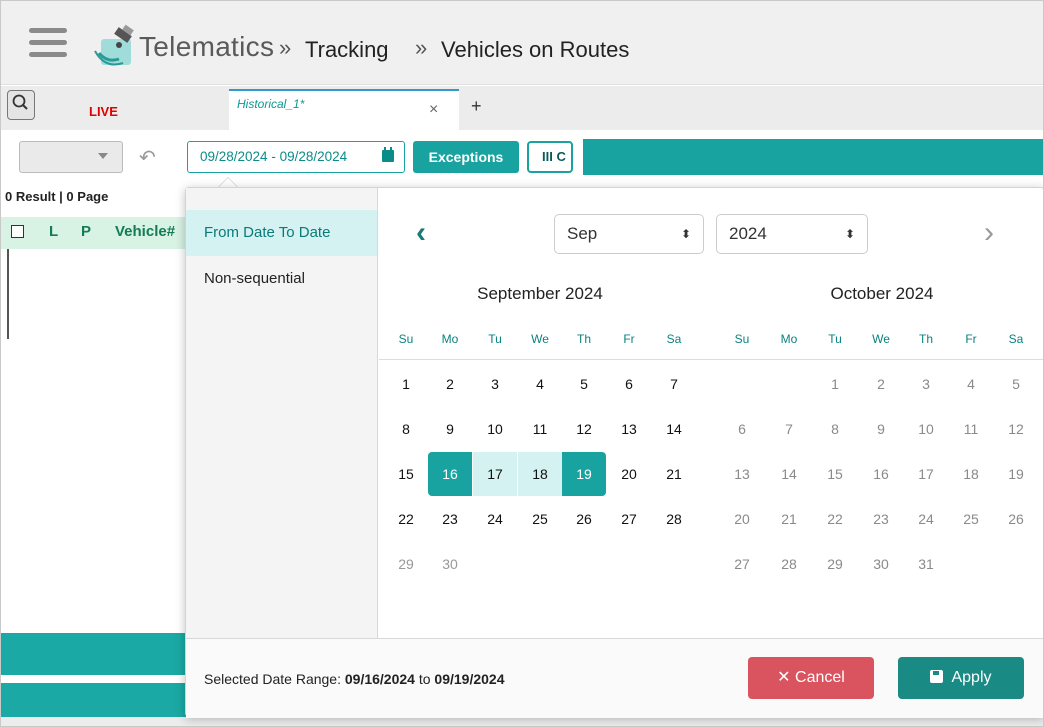  Describe the element at coordinates (347, 50) in the screenshot. I see `breadcrumb-tracking: Tracking` at that location.